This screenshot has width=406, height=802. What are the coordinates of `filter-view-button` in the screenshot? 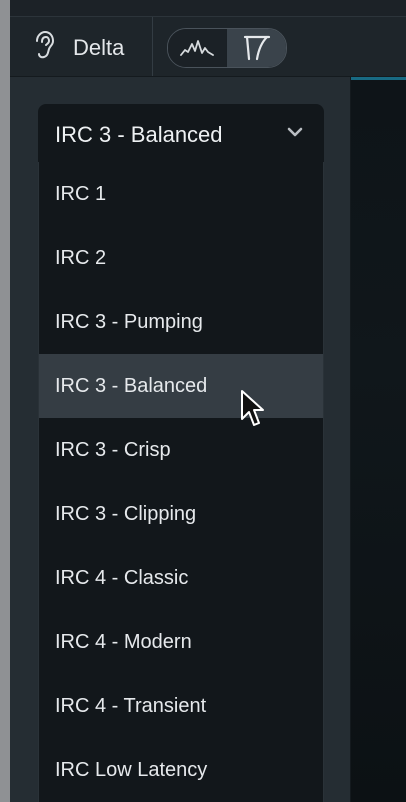 It's located at (256, 48).